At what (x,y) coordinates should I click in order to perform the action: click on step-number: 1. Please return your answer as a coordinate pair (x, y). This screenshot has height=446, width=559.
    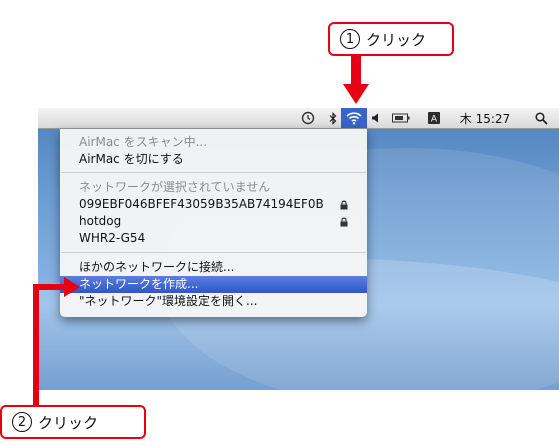
    Looking at the image, I should click on (350, 39).